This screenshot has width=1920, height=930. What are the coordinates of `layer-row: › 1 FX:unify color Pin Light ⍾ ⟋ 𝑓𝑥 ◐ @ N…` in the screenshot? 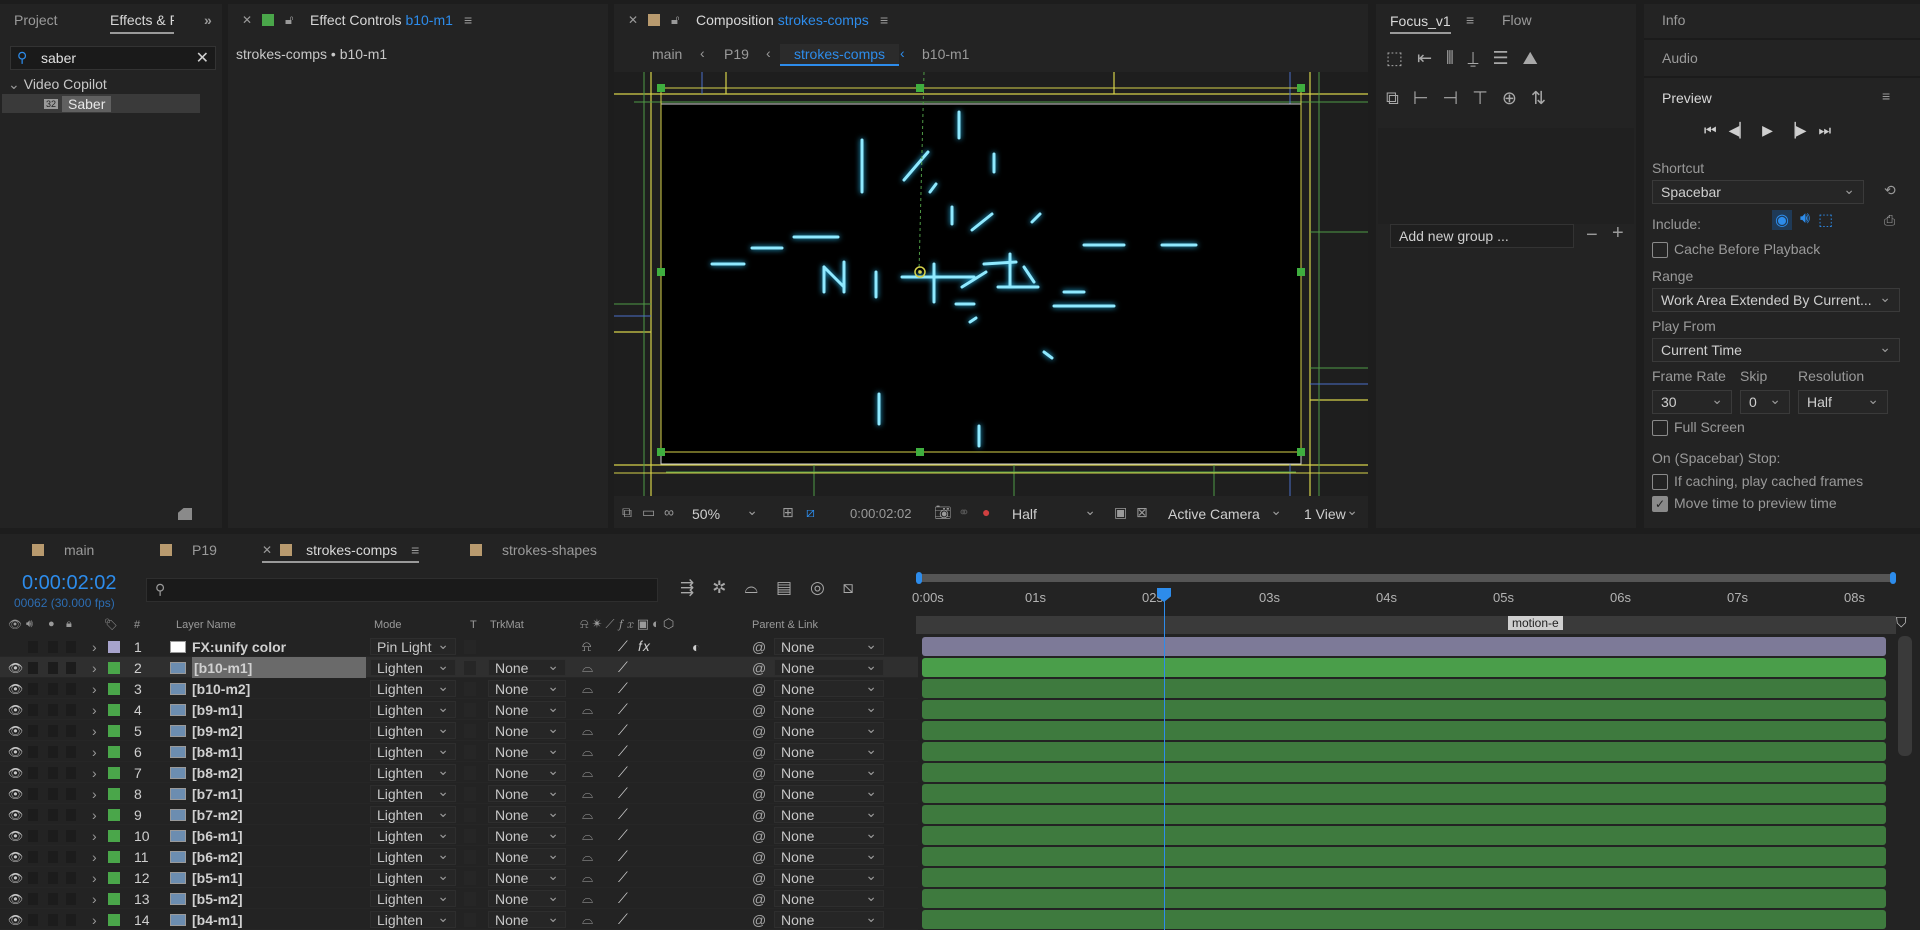 It's located at (459, 646).